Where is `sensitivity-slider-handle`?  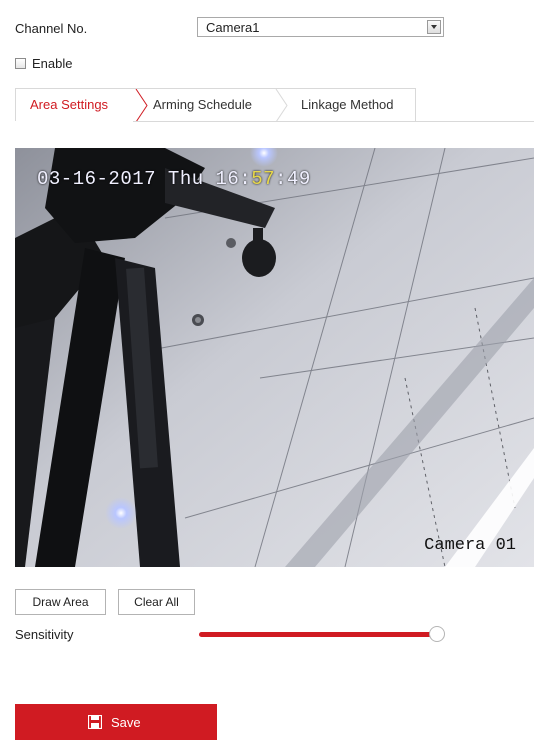
sensitivity-slider-handle is located at coordinates (436, 634).